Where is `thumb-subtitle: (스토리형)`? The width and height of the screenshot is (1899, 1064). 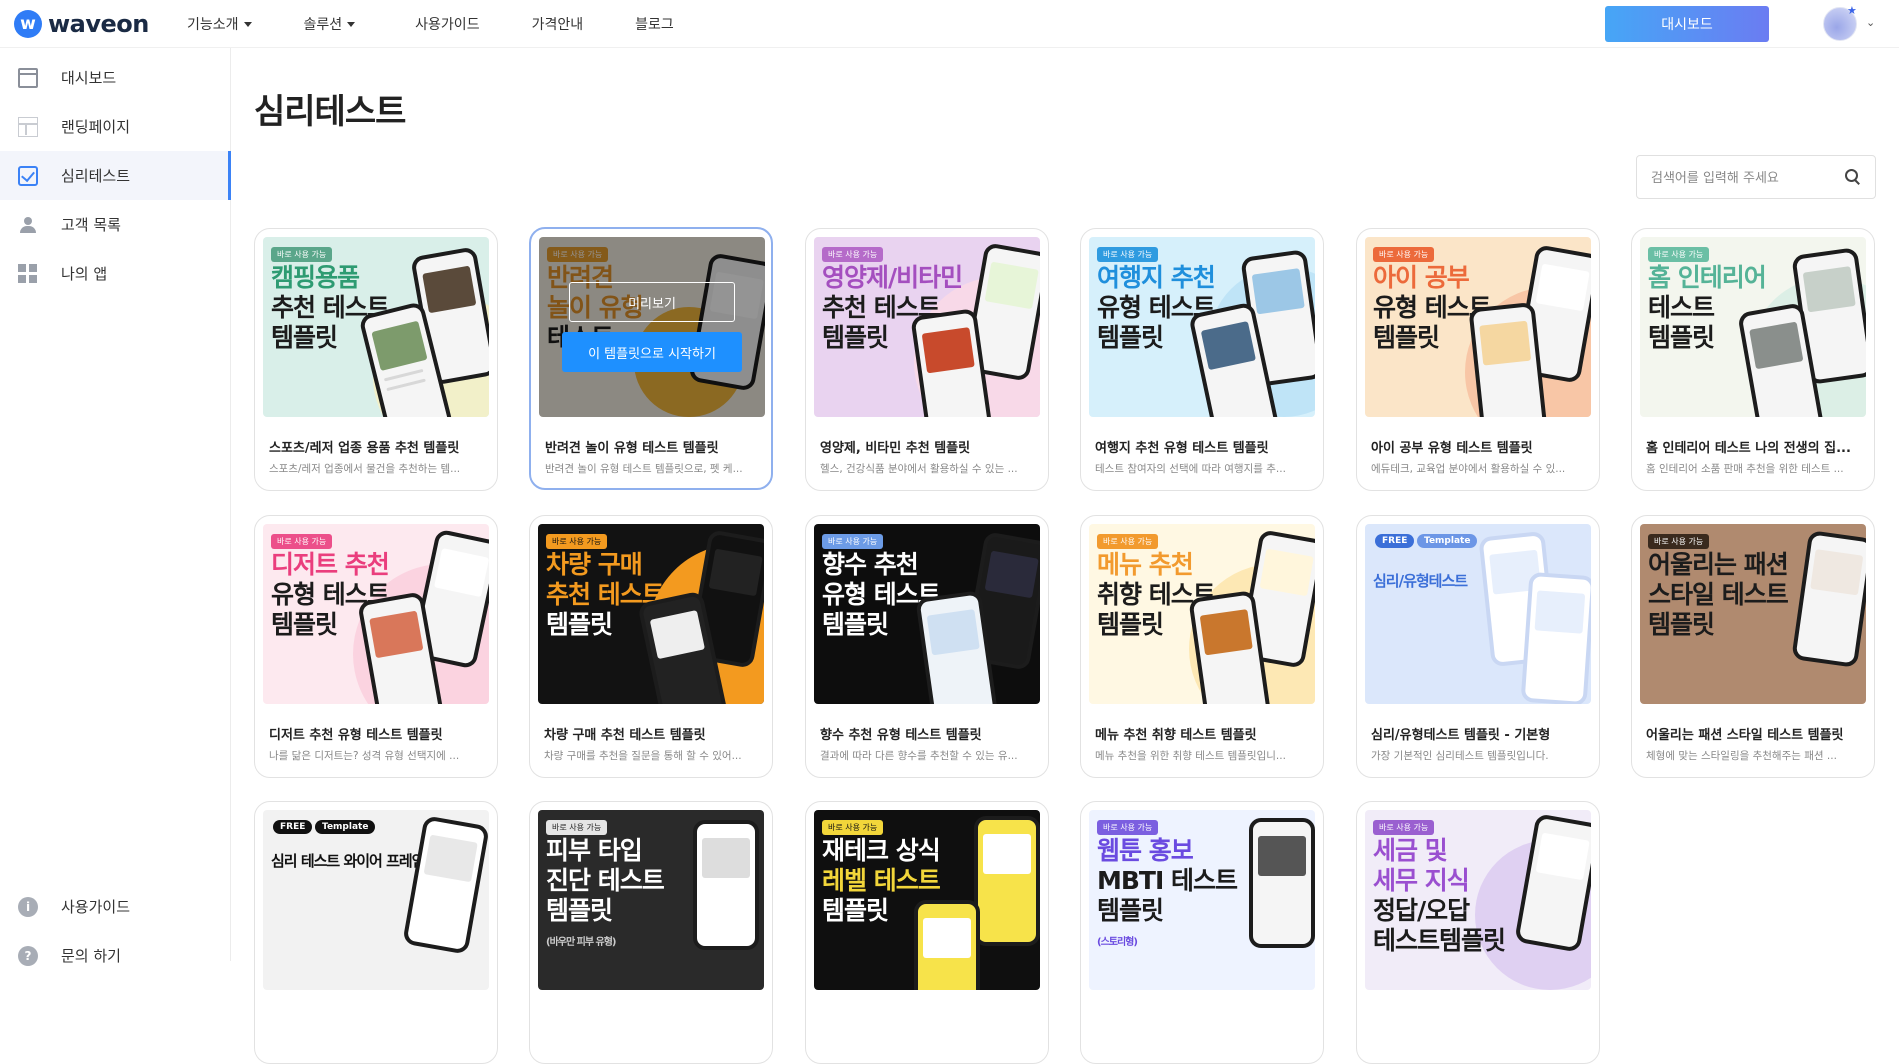
thumb-subtitle: (스토리형) is located at coordinates (1117, 942).